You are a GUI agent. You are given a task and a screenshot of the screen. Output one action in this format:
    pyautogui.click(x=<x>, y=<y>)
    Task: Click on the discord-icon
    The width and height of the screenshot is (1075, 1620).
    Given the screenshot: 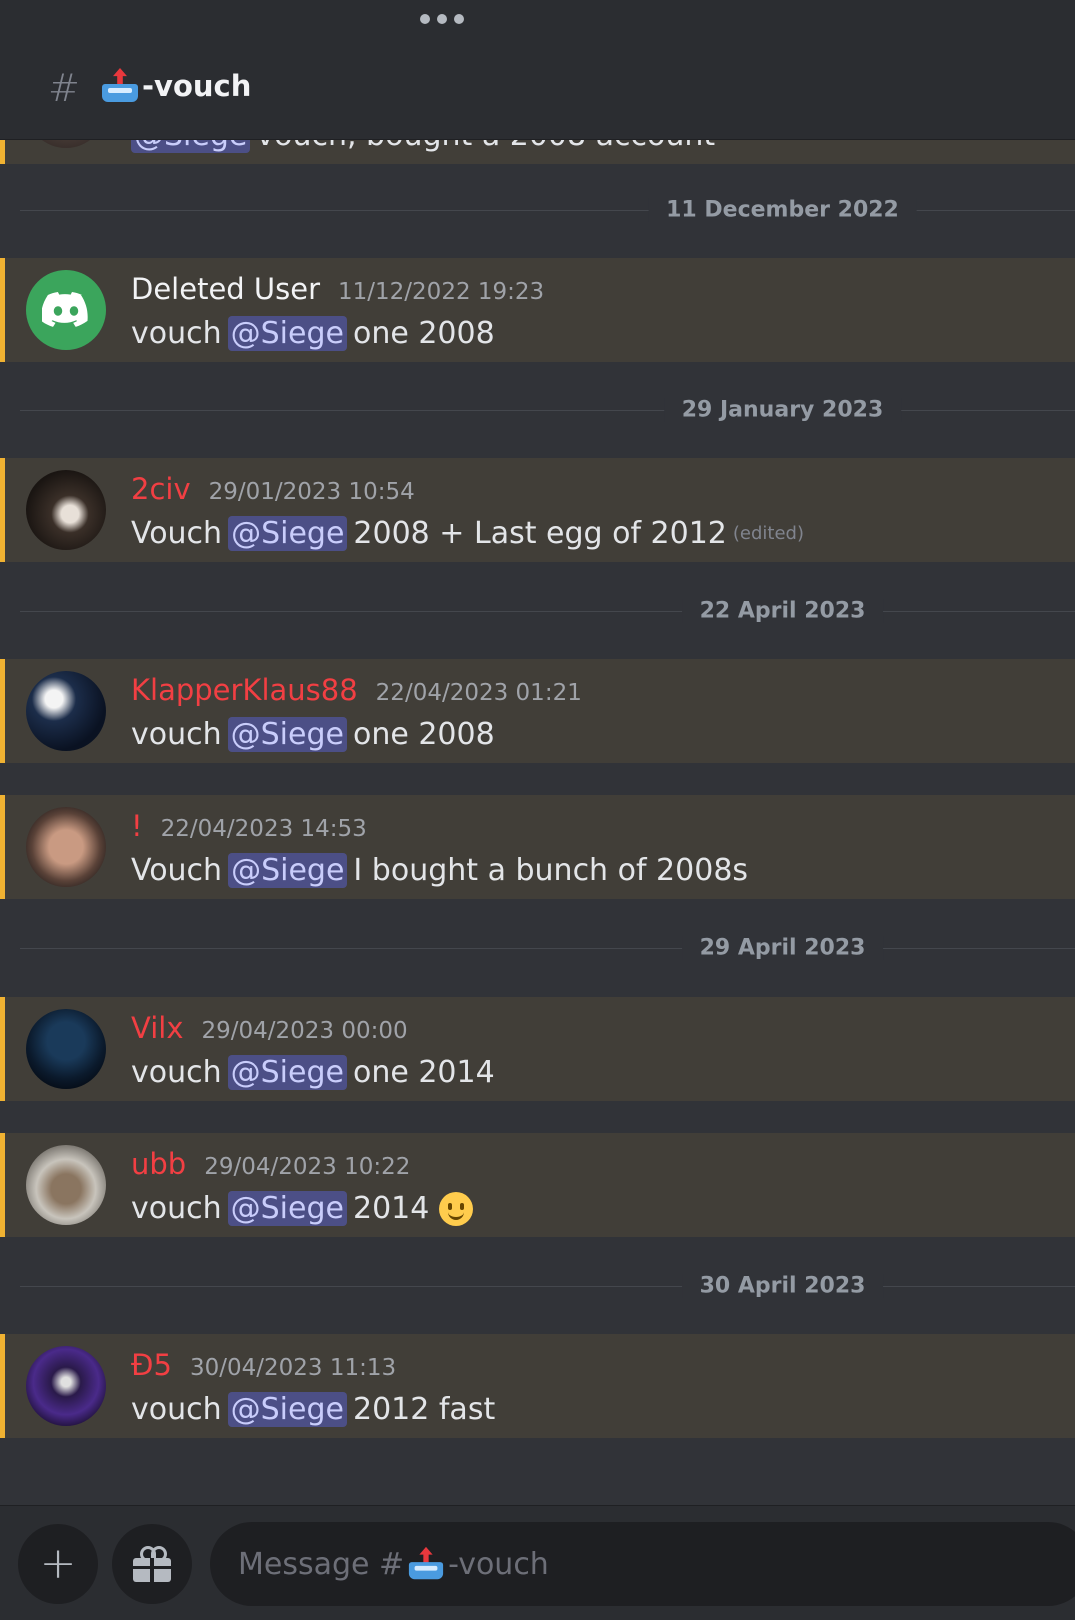 What is the action you would take?
    pyautogui.click(x=65, y=309)
    